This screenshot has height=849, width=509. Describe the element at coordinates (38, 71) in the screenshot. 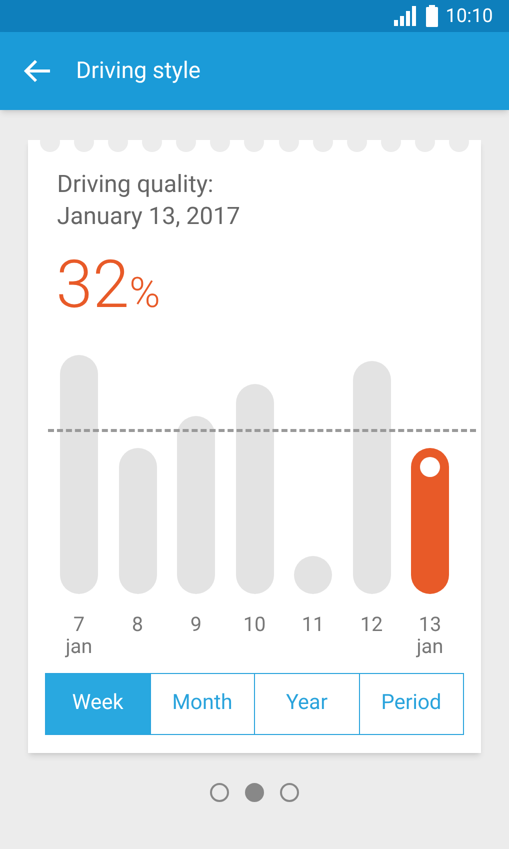

I see `back-icon` at that location.